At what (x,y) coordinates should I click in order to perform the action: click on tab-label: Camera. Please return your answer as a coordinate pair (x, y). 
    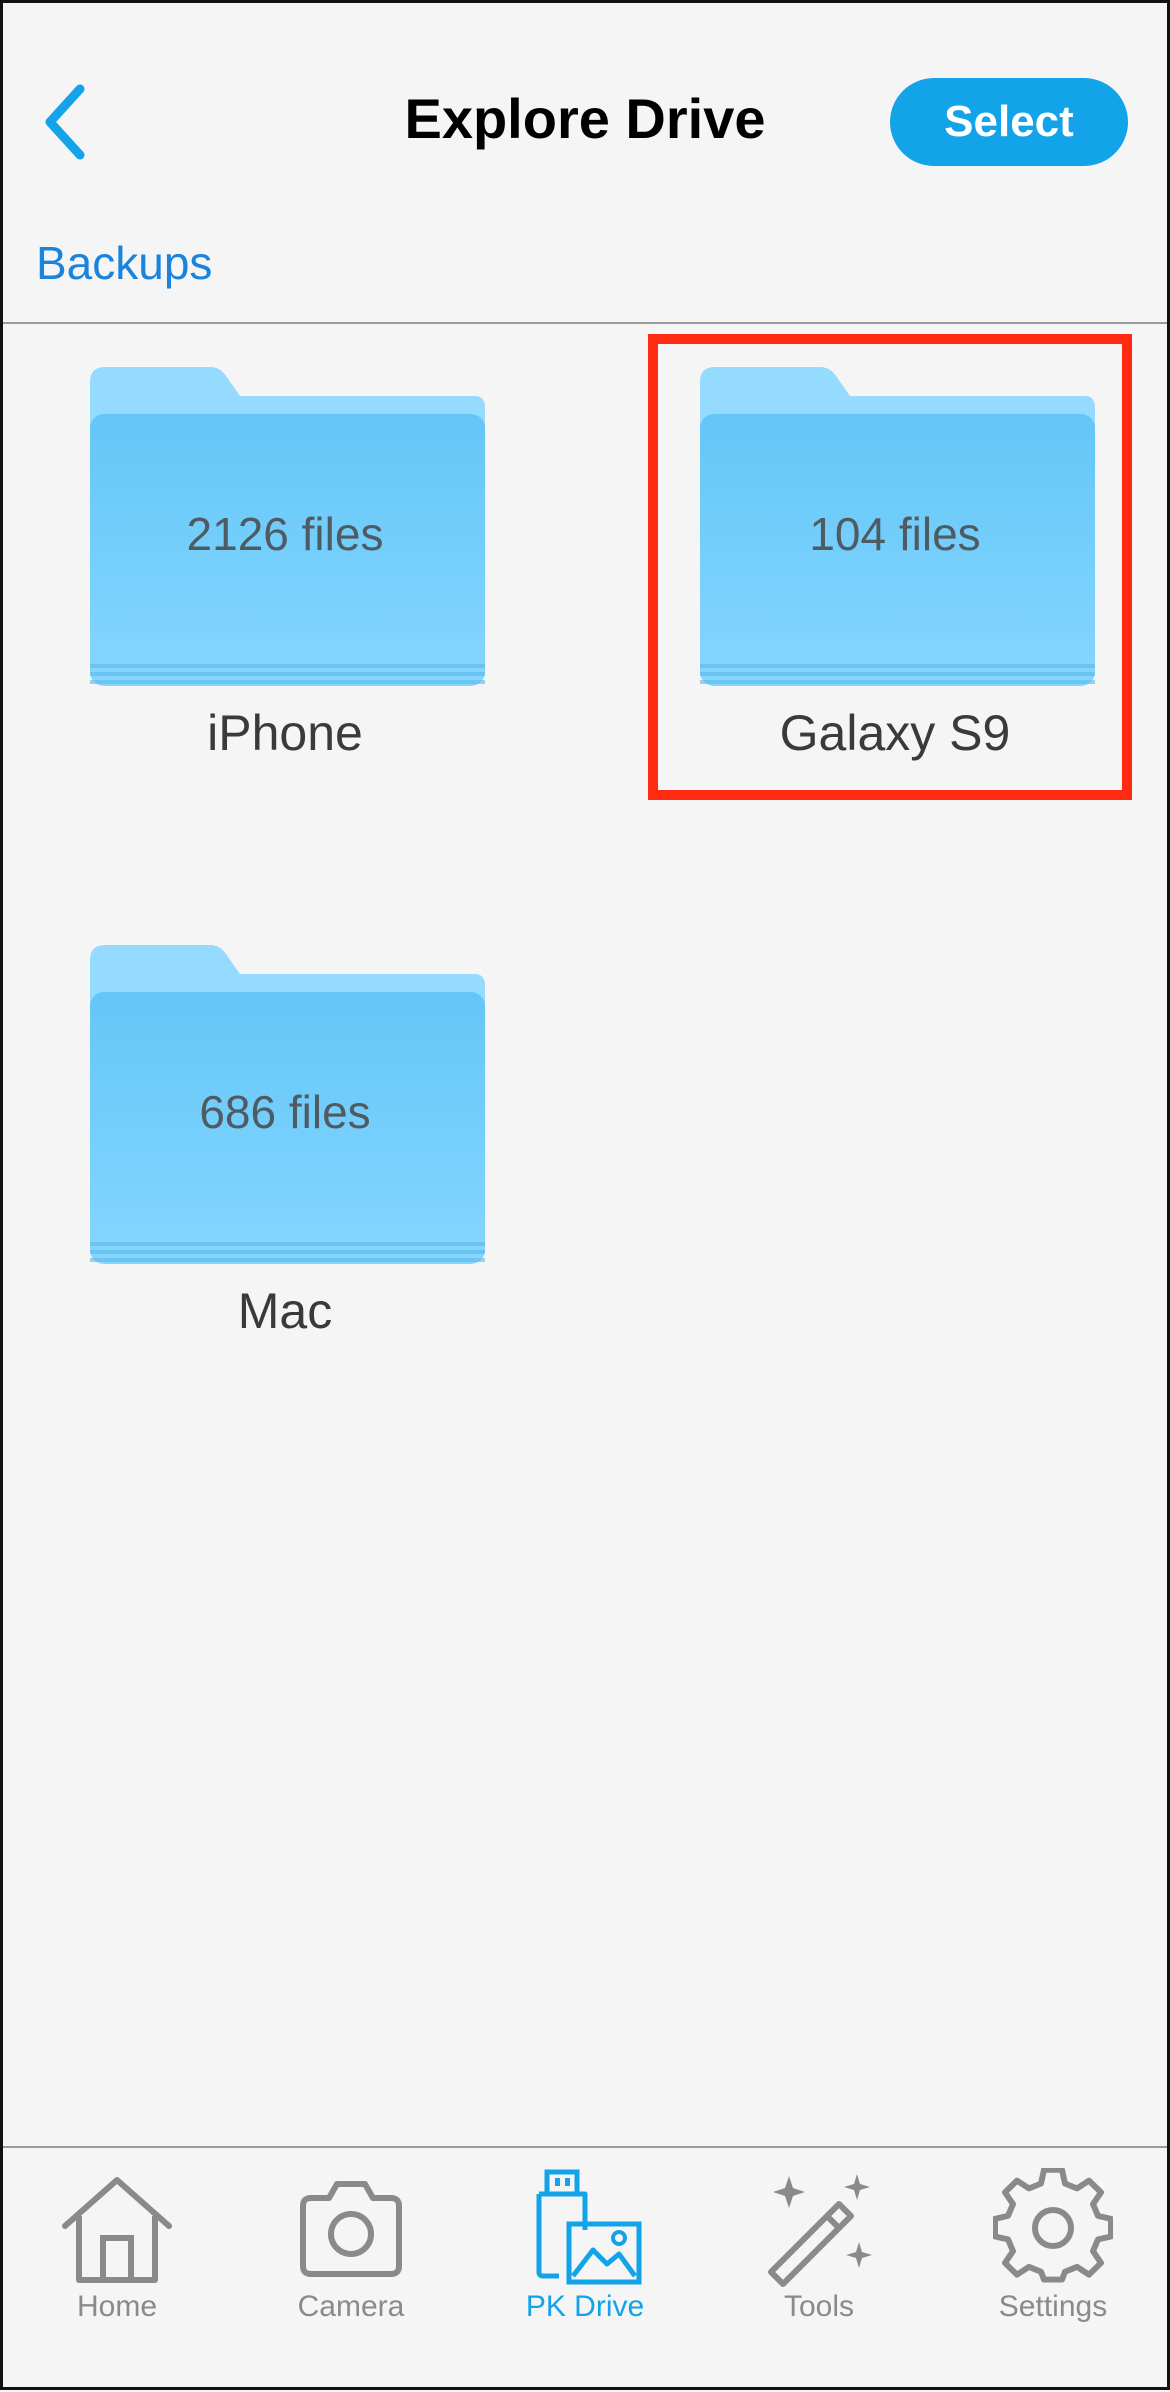
    Looking at the image, I should click on (351, 2306).